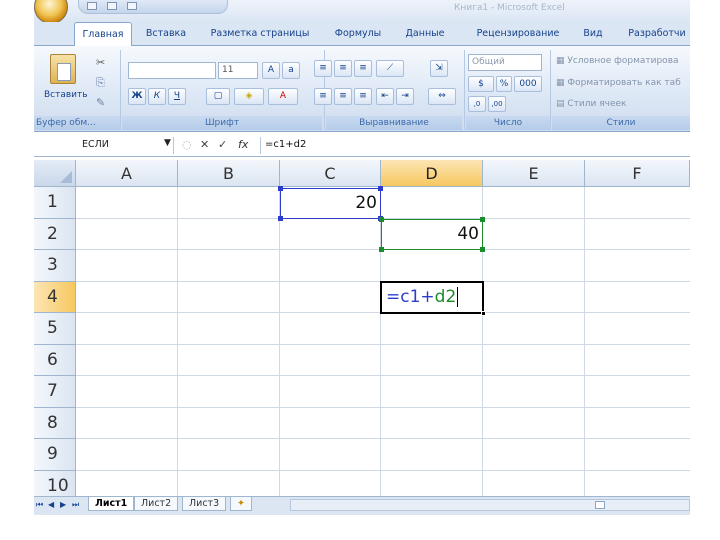  I want to click on cell-styles-label: Стили ячеек, so click(597, 104).